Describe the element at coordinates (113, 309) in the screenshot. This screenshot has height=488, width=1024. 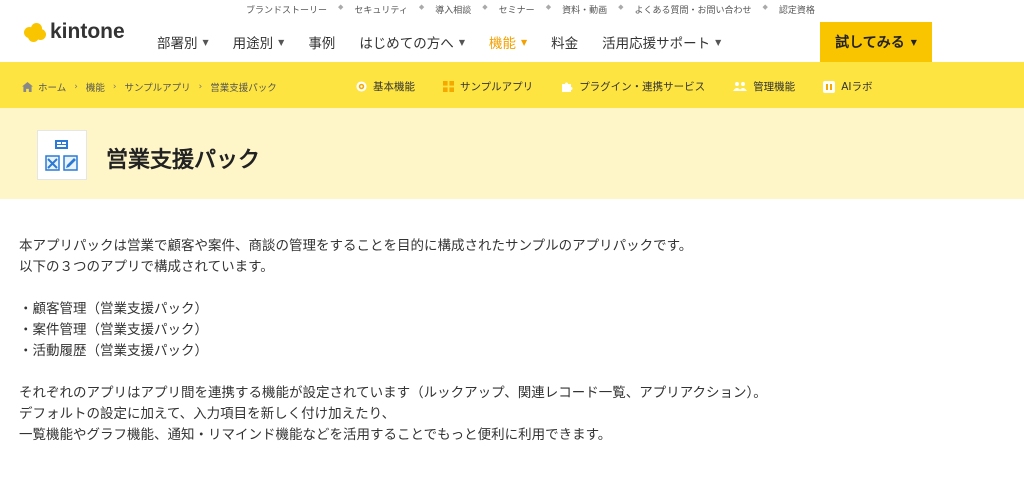
I see `app-list-item: ・顧客管理（営業支援パック）` at that location.